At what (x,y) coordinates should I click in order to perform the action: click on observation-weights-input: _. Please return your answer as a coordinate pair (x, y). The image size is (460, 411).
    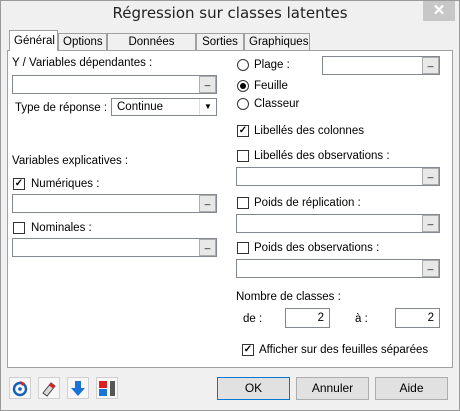
    Looking at the image, I should click on (338, 268).